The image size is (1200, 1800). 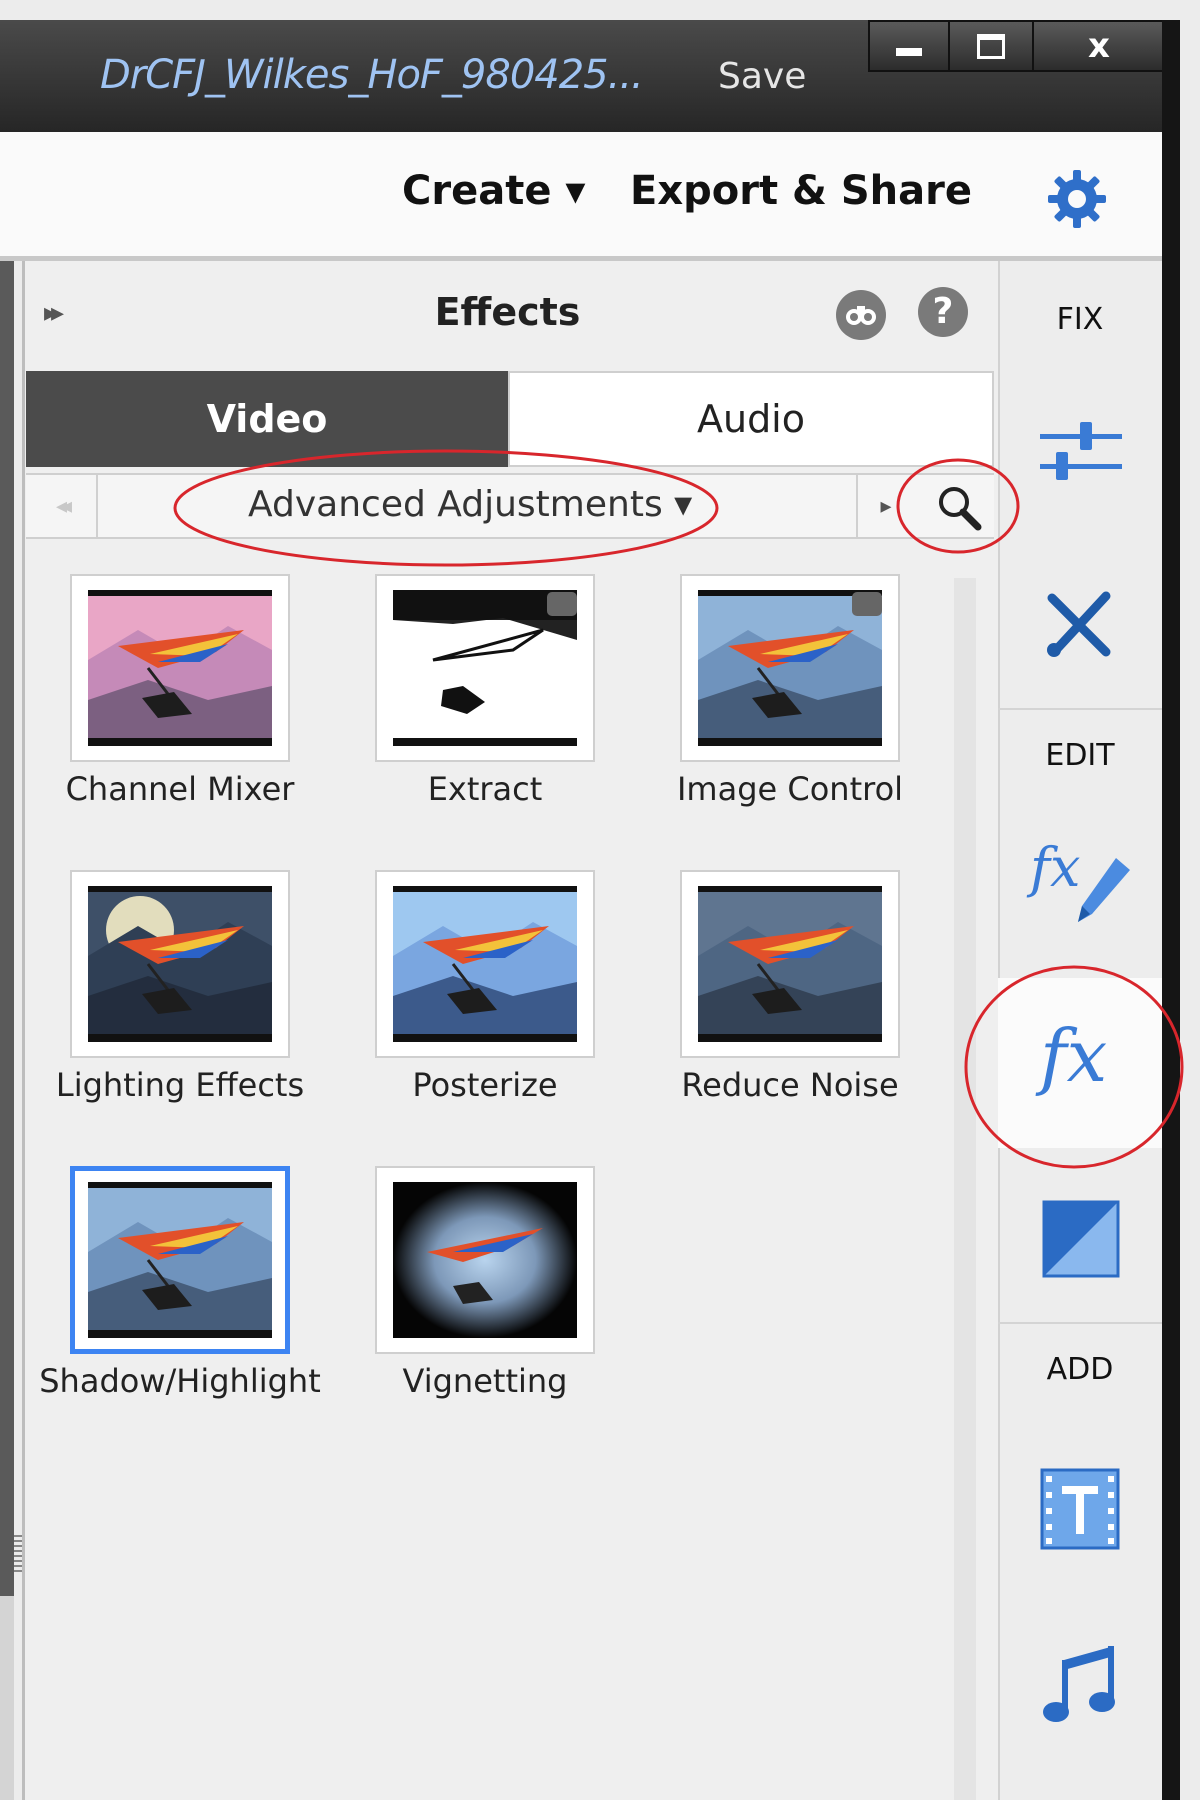 I want to click on category-dropdown: Advanced Adjustments ▾, so click(x=470, y=504).